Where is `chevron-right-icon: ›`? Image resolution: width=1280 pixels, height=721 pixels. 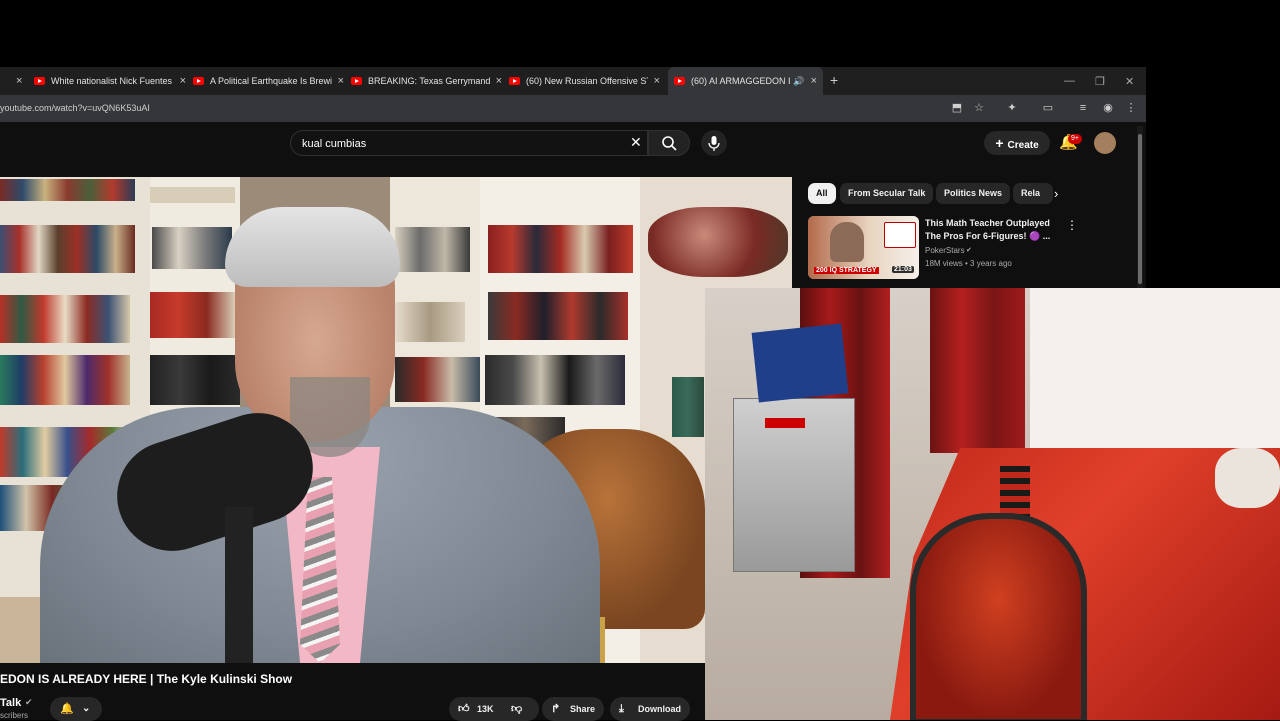 chevron-right-icon: › is located at coordinates (1056, 193).